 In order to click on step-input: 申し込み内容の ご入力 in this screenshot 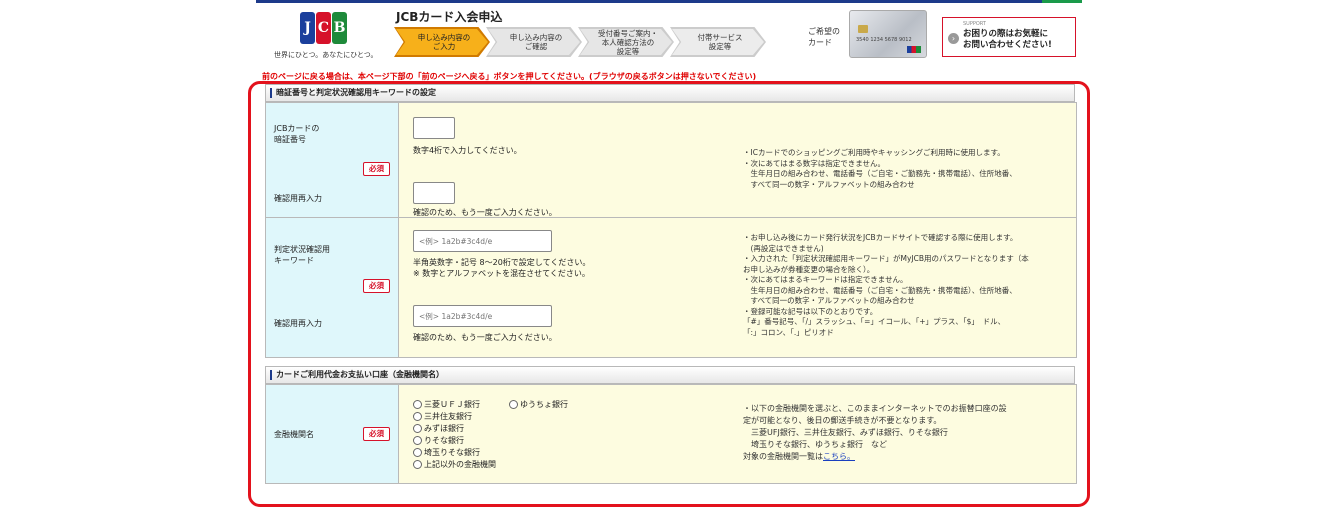, I will do `click(442, 42)`.